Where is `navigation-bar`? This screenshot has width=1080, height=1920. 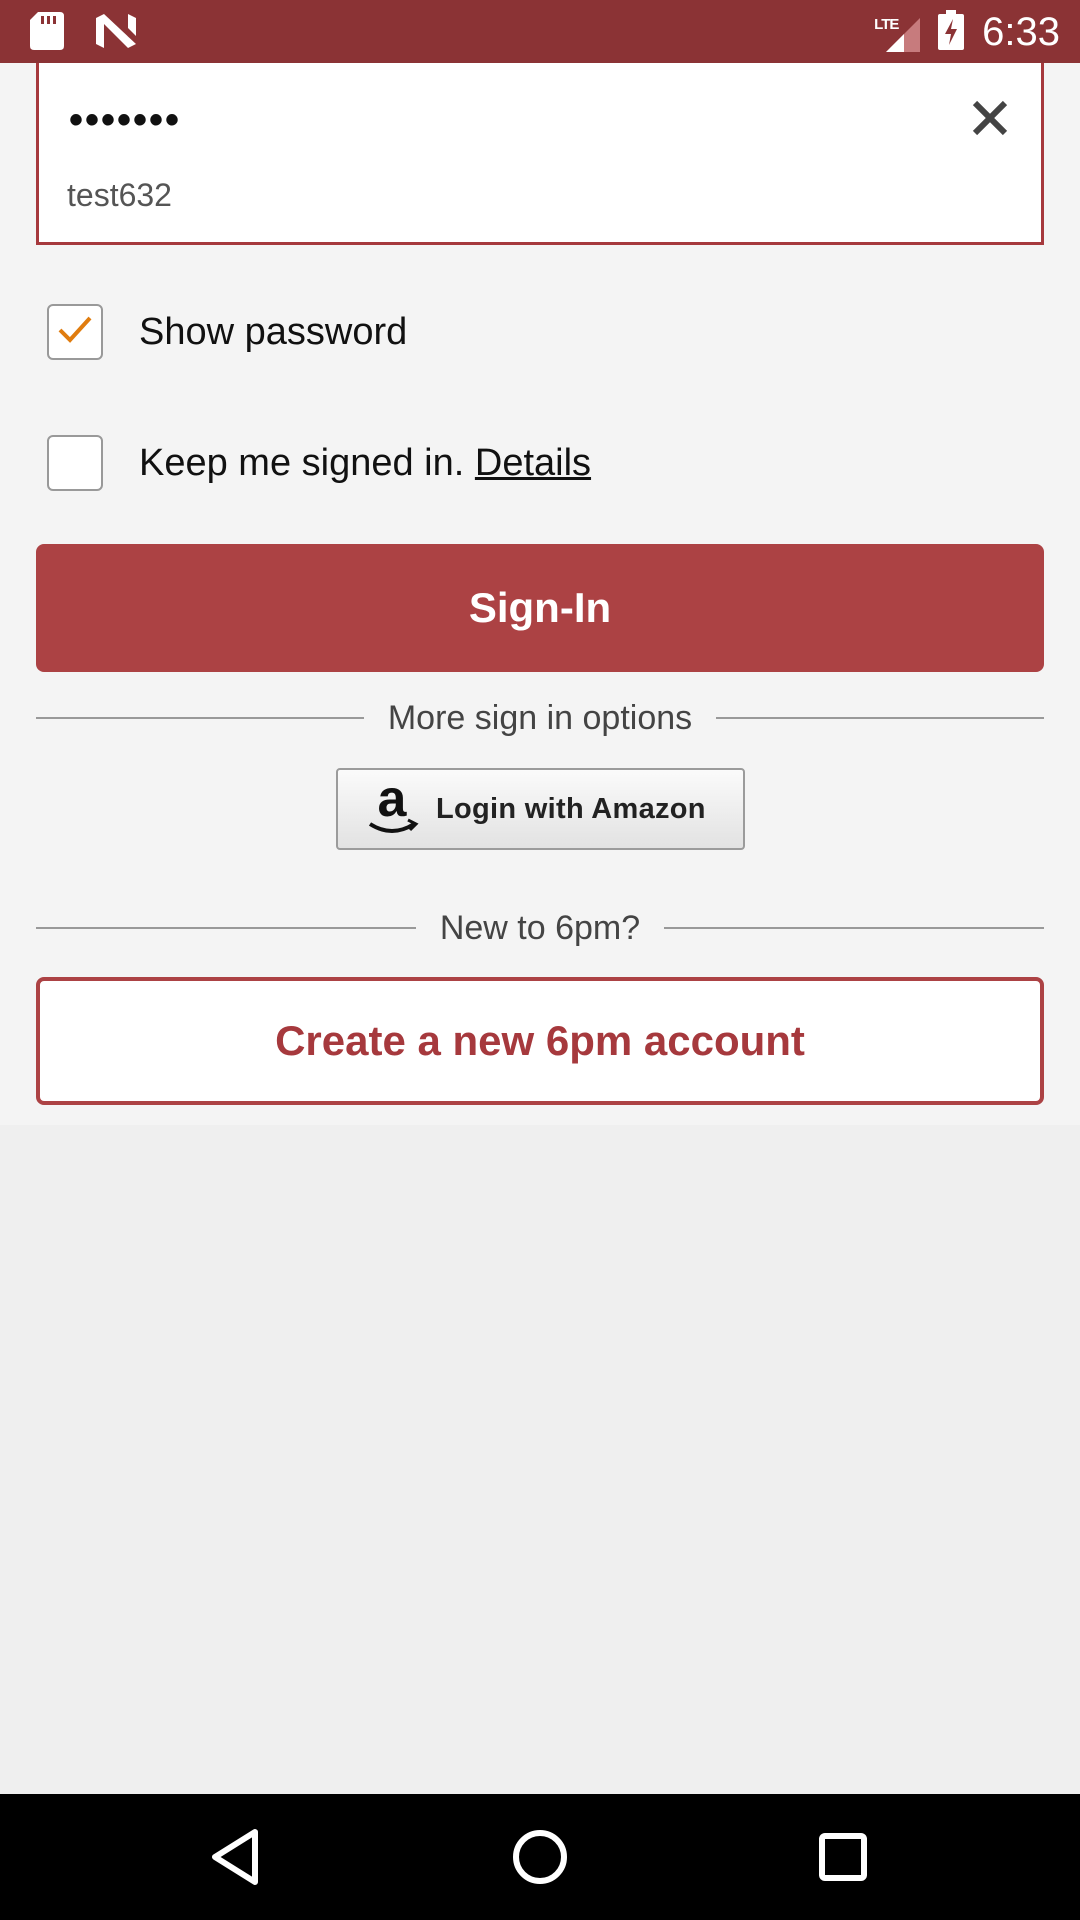 navigation-bar is located at coordinates (540, 1857).